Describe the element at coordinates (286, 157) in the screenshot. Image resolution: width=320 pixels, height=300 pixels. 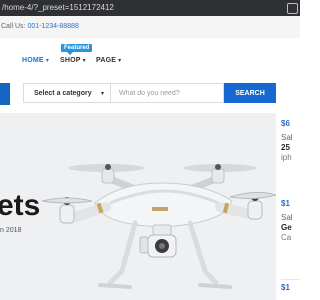
I see `product-subtitle: iph` at that location.